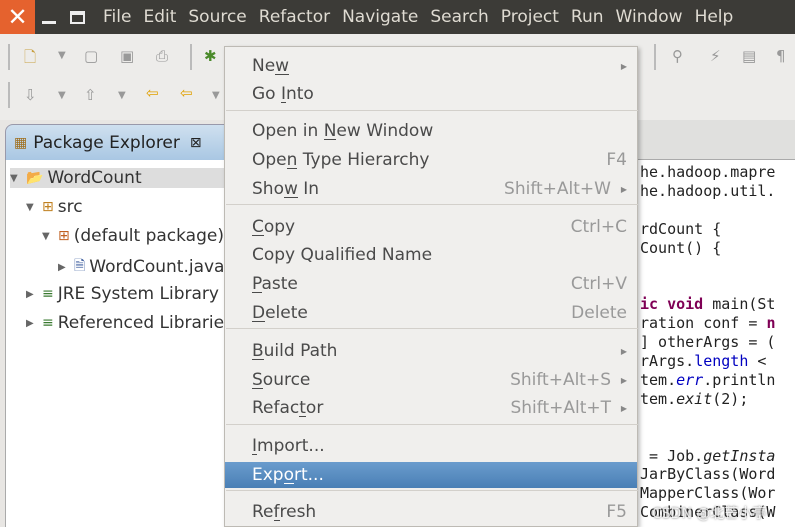  I want to click on code-token: n, so click(771, 323).